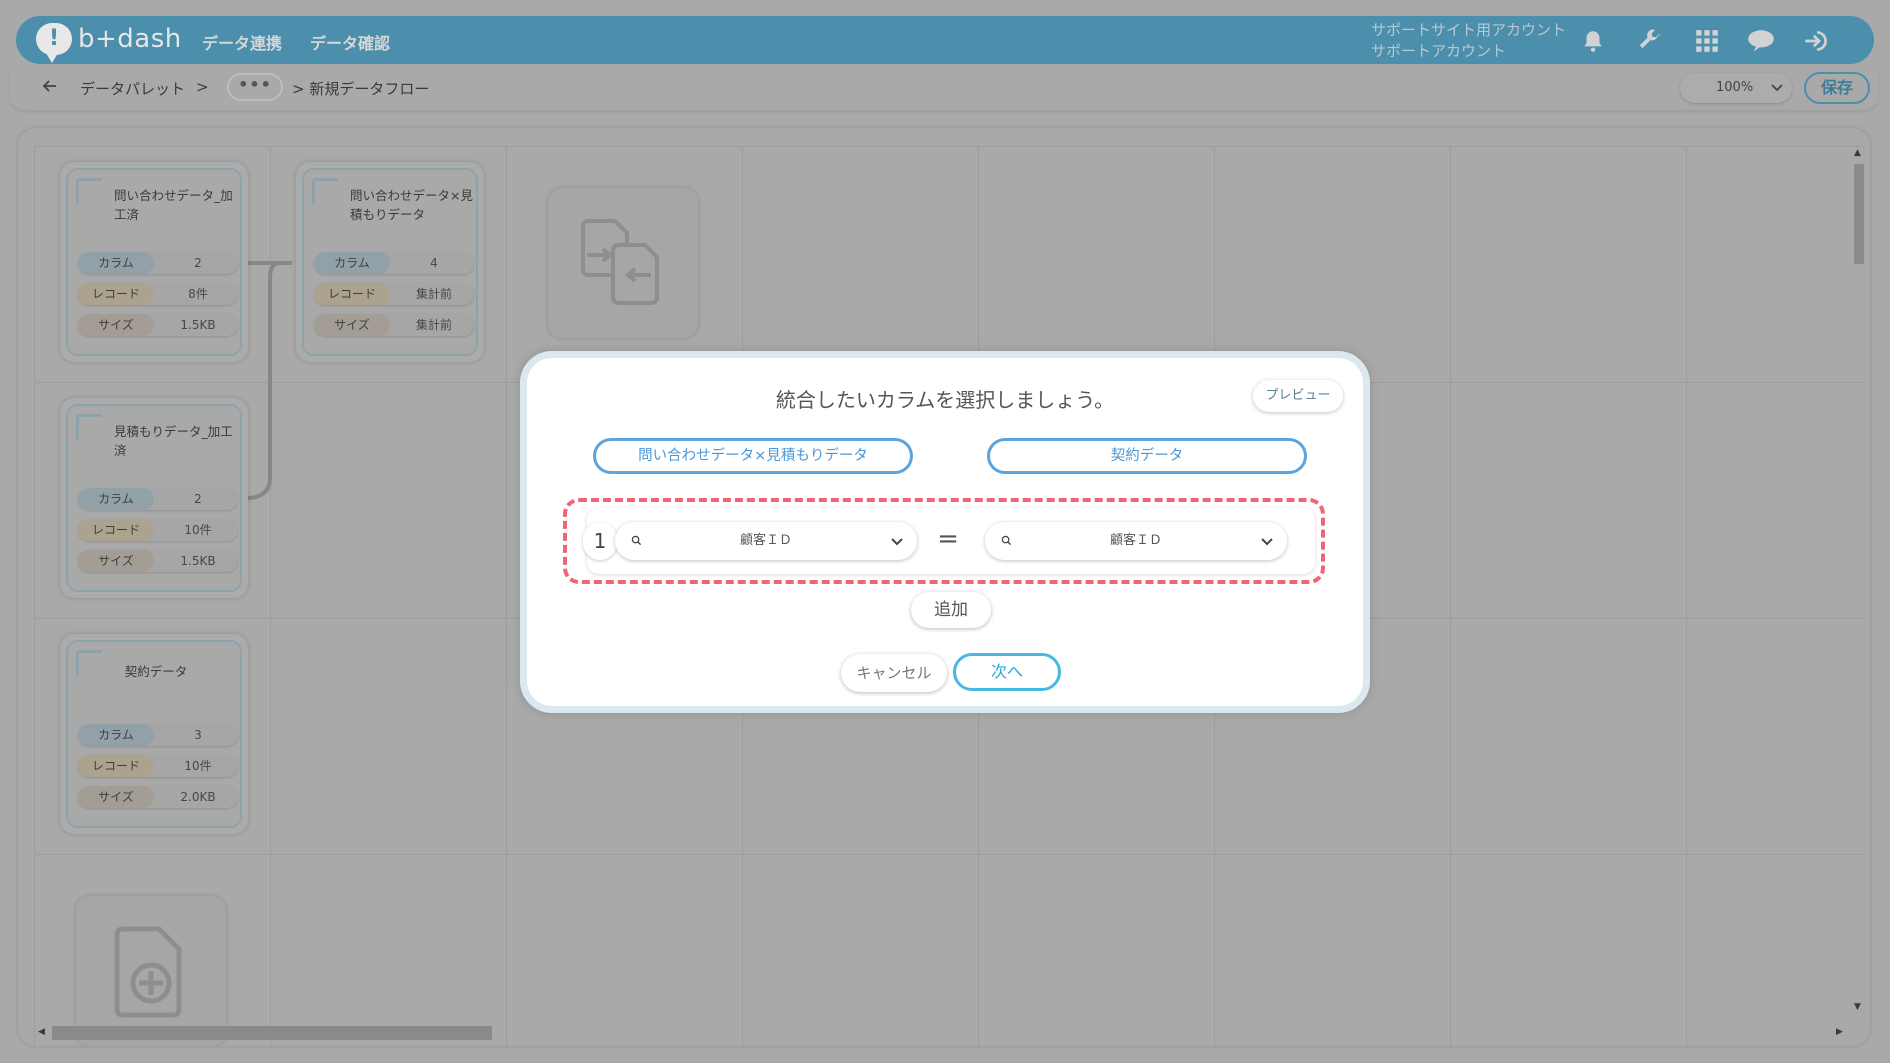 This screenshot has width=1890, height=1063. Describe the element at coordinates (394, 294) in the screenshot. I see `node-stat-records: レコード 集計前` at that location.